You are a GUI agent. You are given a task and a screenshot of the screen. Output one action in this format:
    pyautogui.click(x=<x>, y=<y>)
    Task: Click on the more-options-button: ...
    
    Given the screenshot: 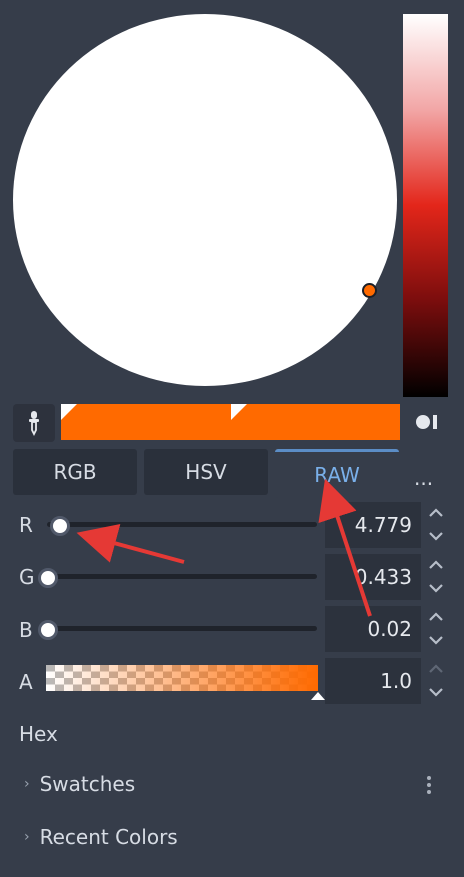 What is the action you would take?
    pyautogui.click(x=423, y=478)
    